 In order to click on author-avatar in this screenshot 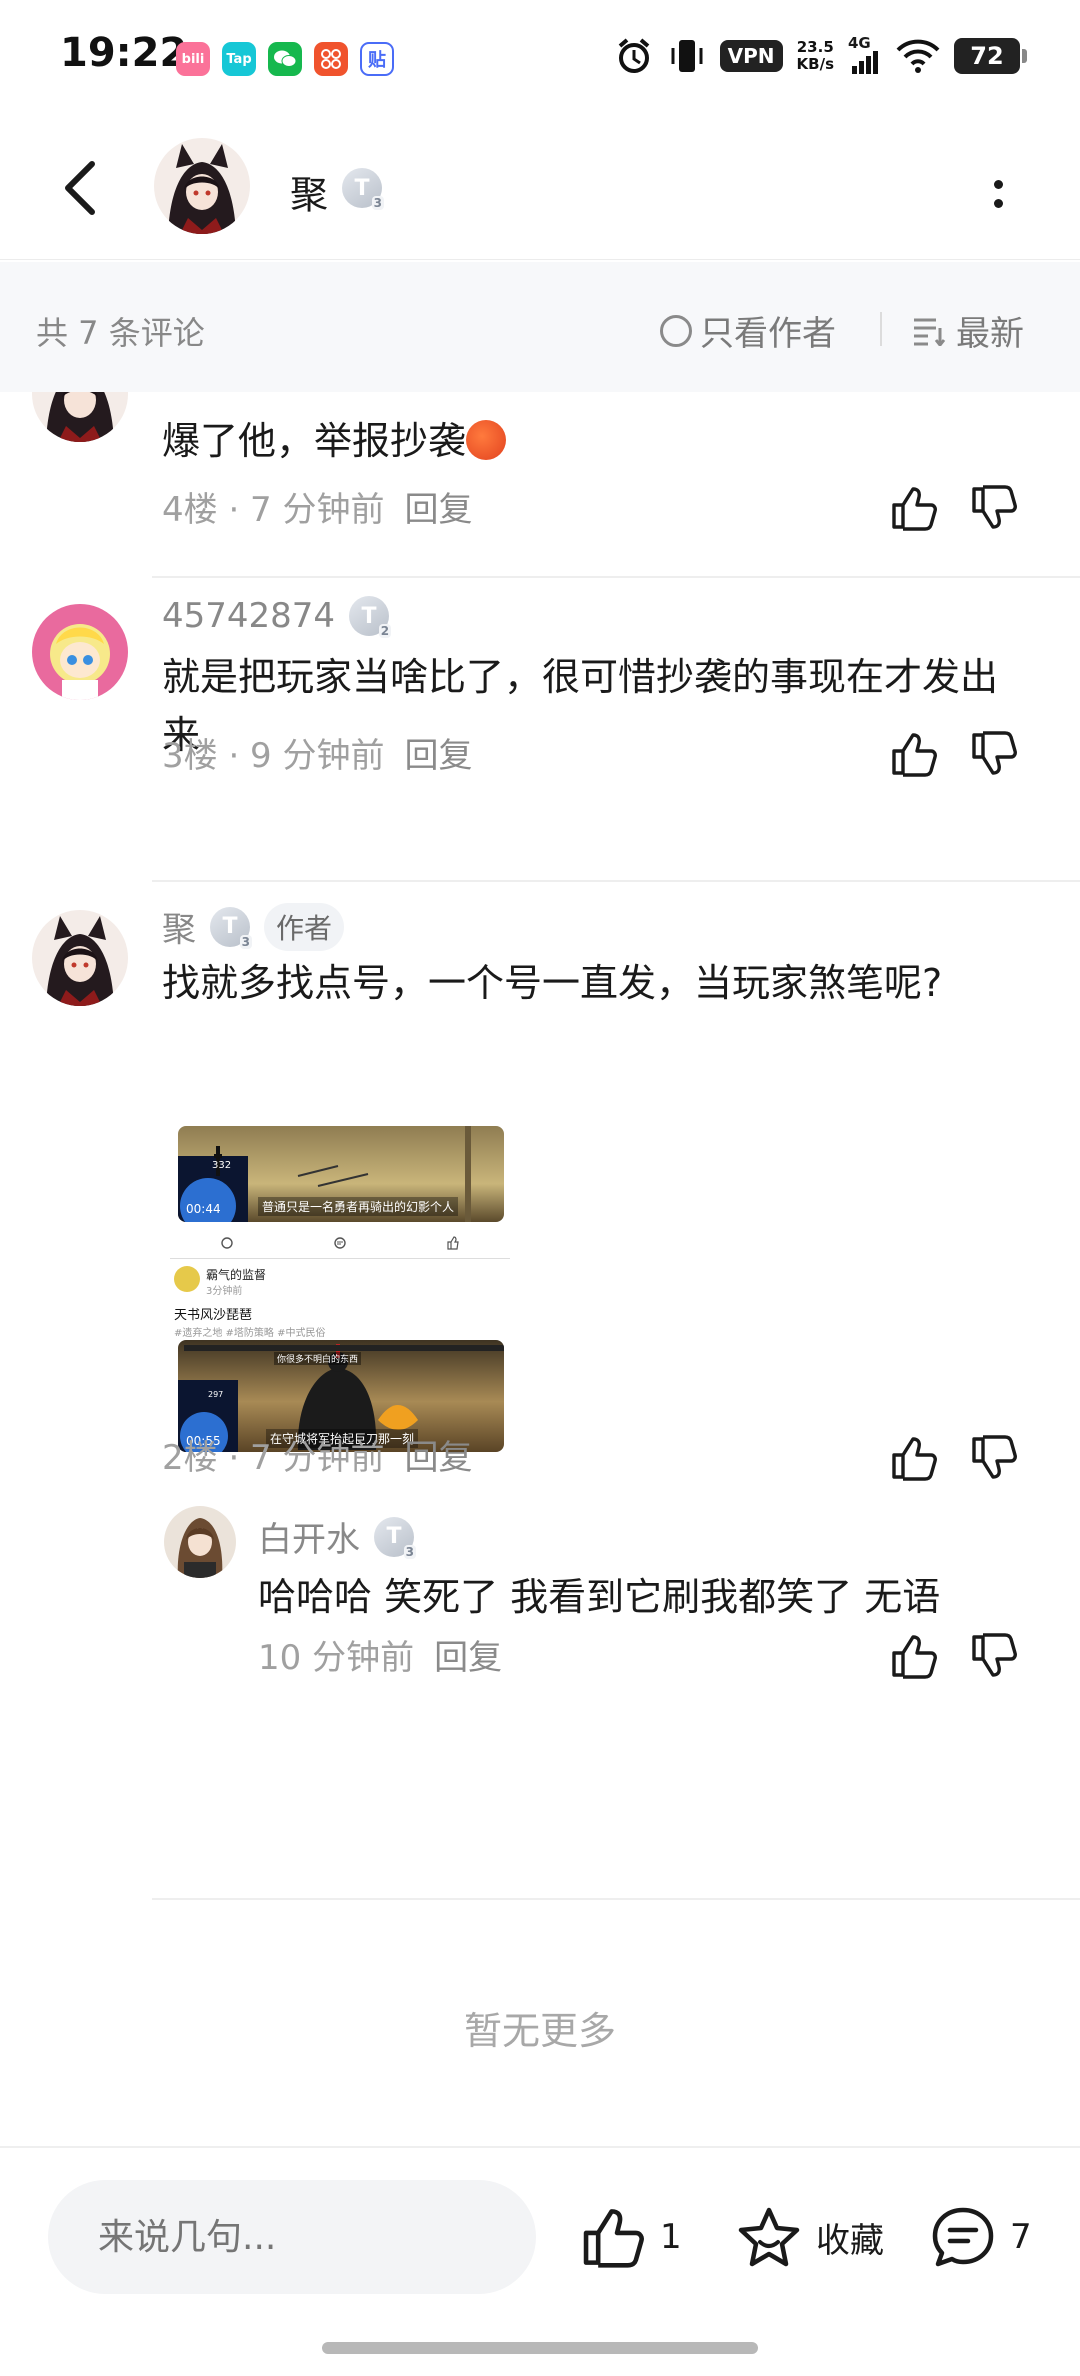, I will do `click(202, 186)`.